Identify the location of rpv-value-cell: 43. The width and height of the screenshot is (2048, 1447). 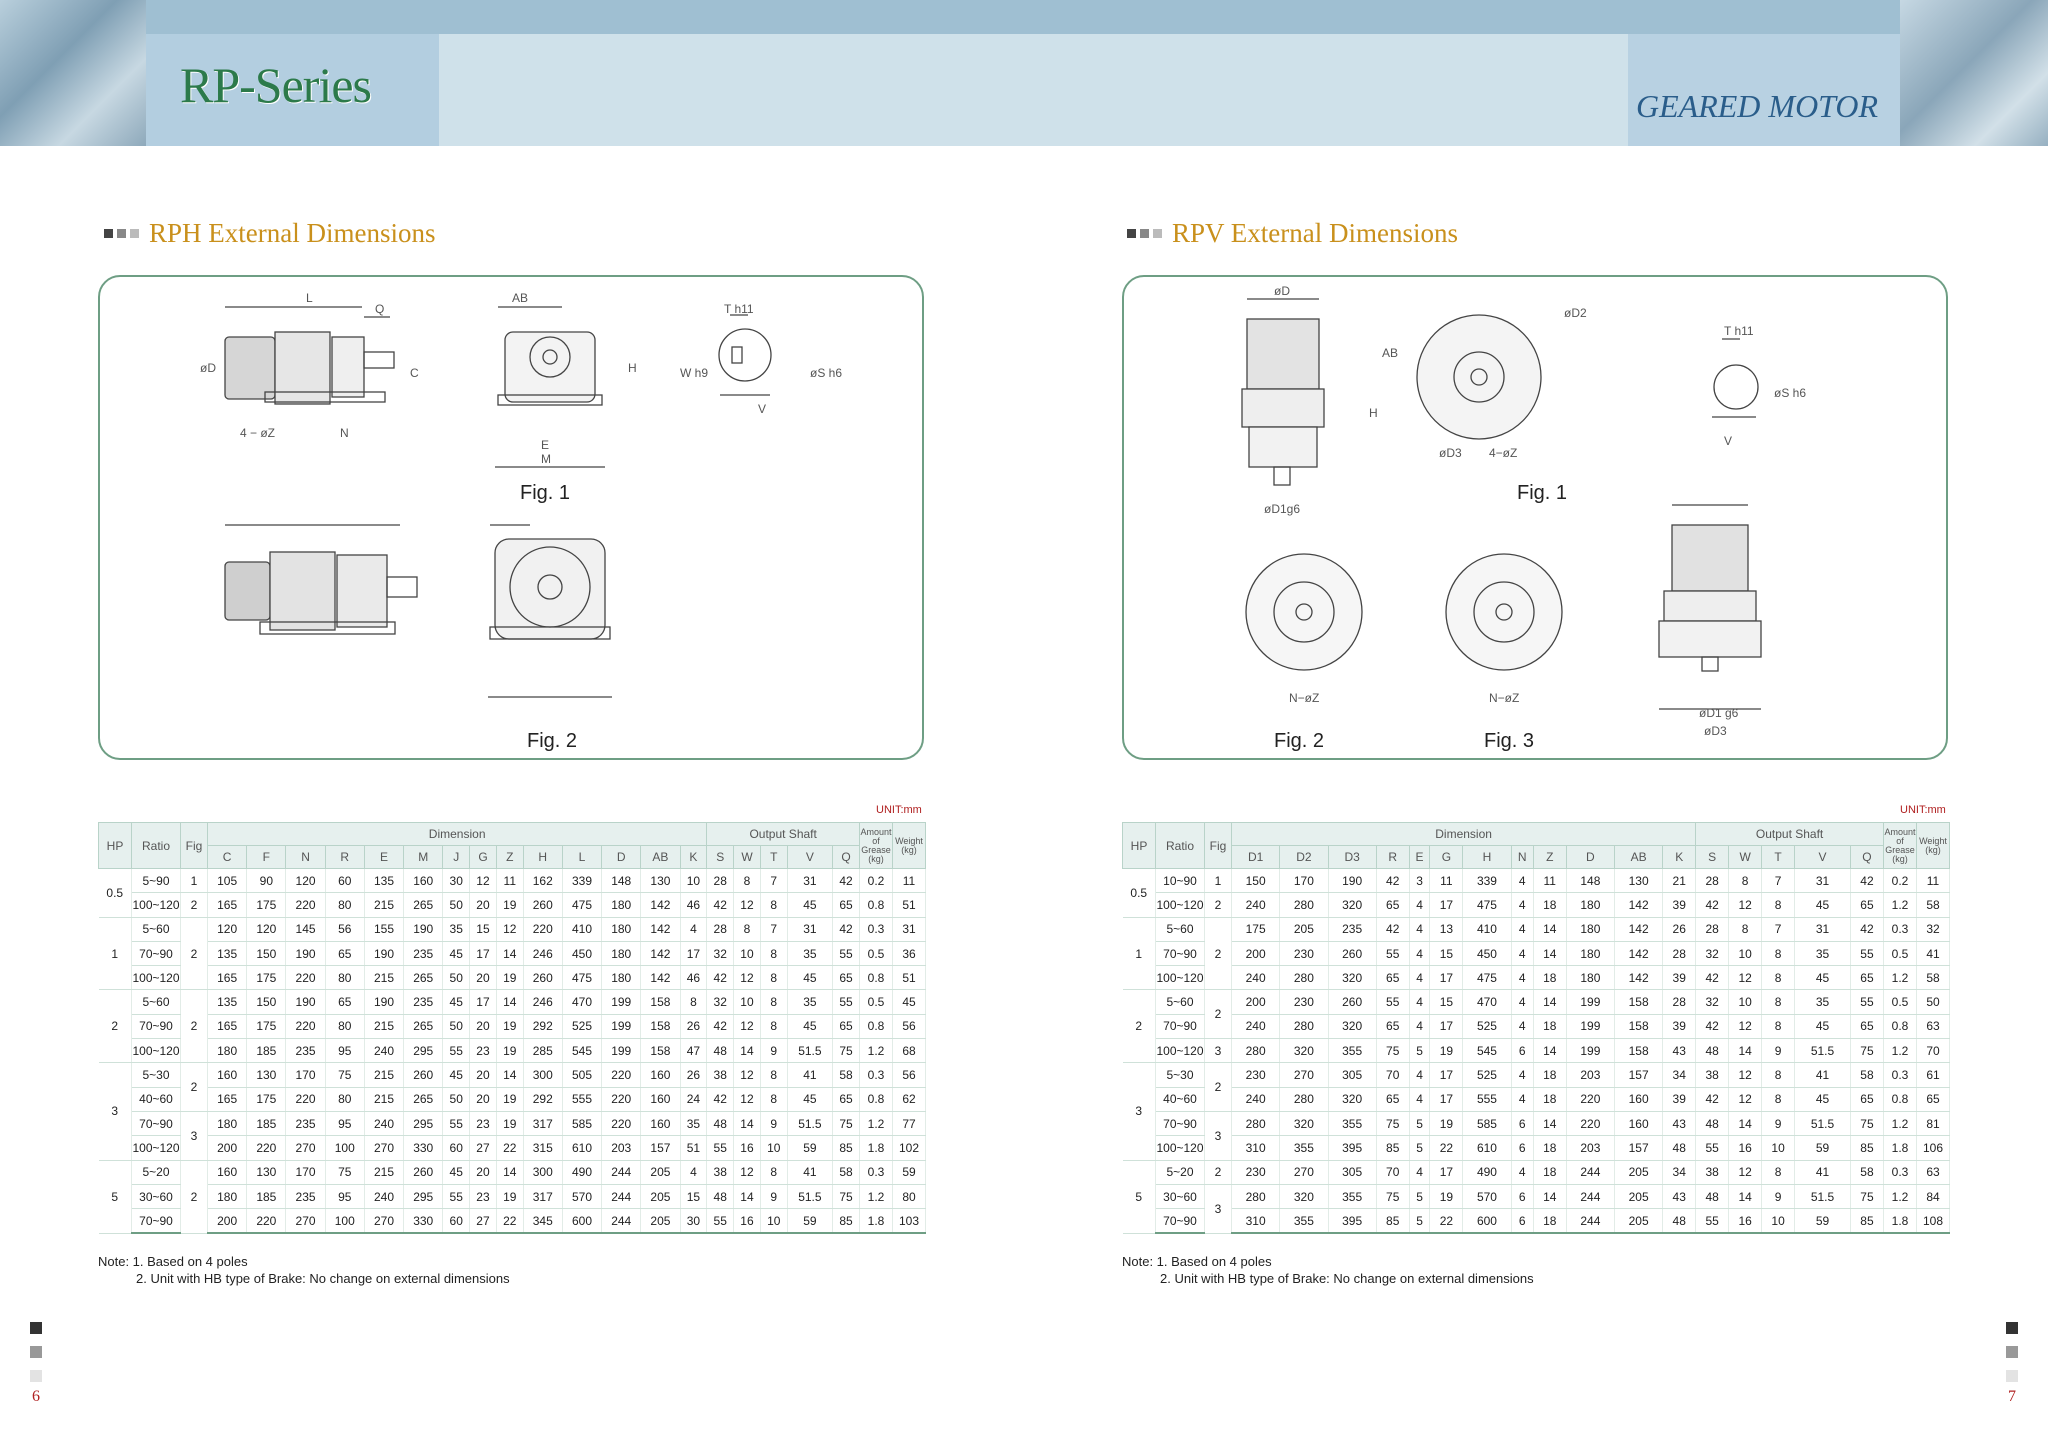
(1679, 1197).